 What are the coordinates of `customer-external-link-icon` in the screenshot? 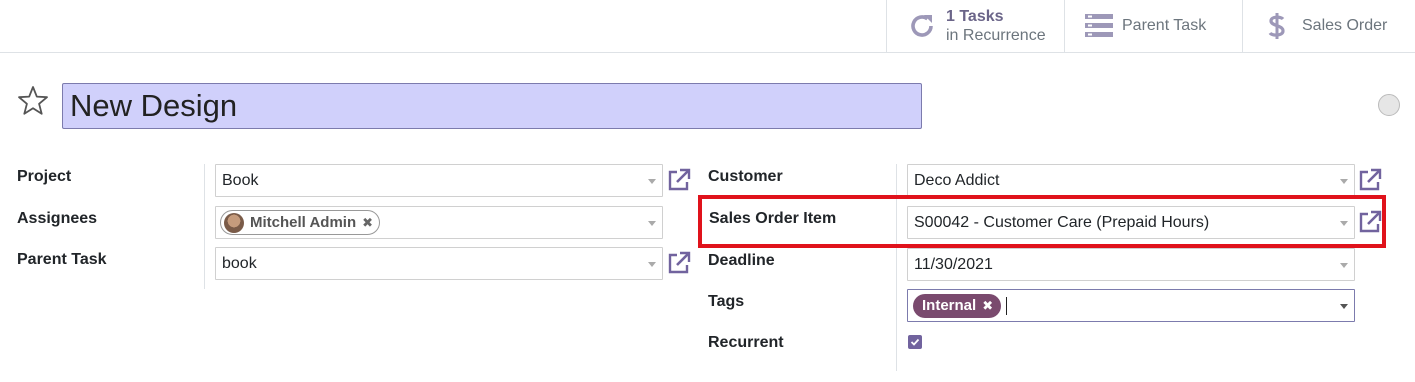 It's located at (1370, 180).